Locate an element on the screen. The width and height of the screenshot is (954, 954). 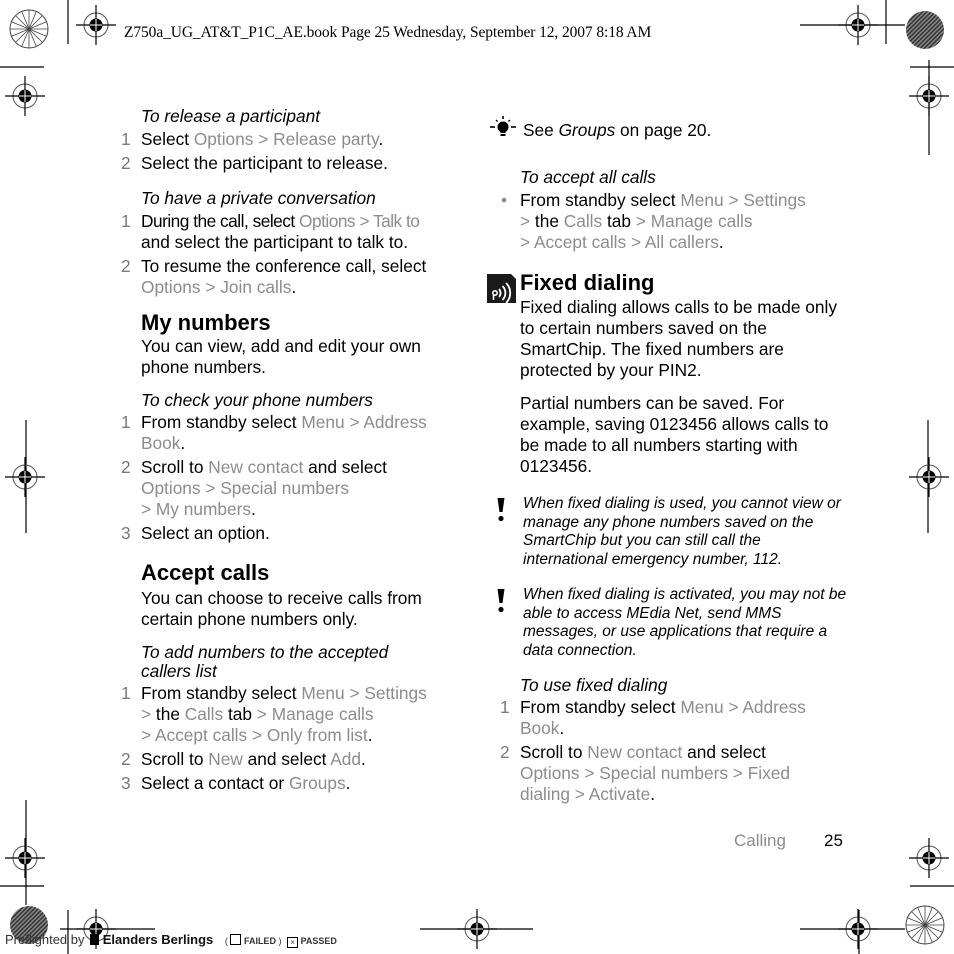
moire-top-right is located at coordinates (925, 30).